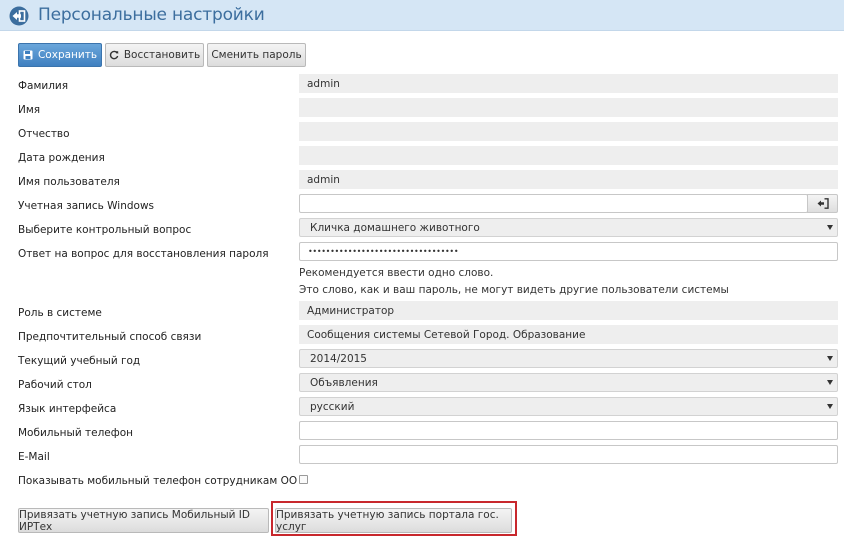 The height and width of the screenshot is (540, 844). I want to click on restore-button: Восстановить, so click(154, 55).